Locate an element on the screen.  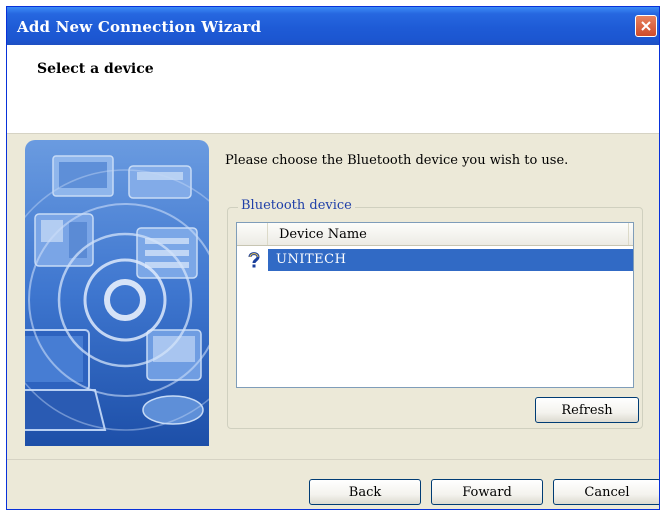
list-header: Device Name is located at coordinates (435, 234).